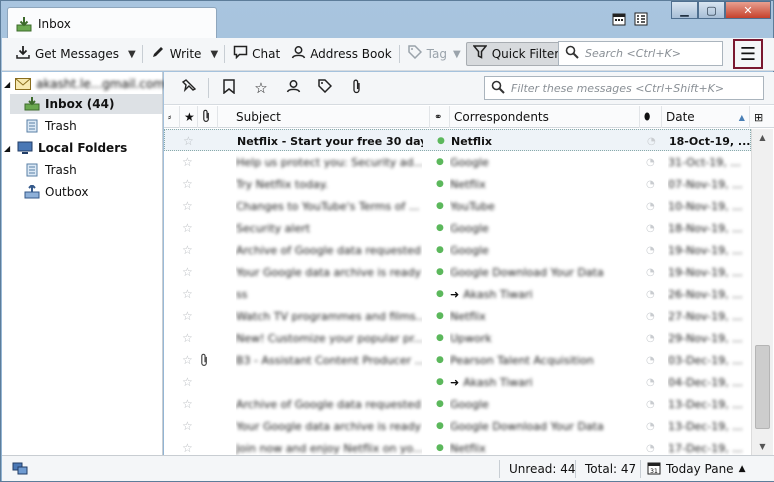  I want to click on tags-filter-button, so click(325, 88).